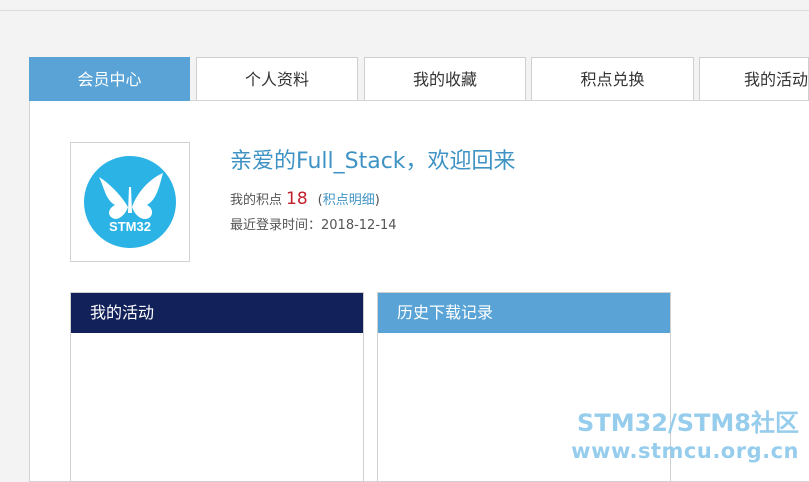 The image size is (809, 482). I want to click on watermark-line-1: STM32/STM8社区, so click(688, 423).